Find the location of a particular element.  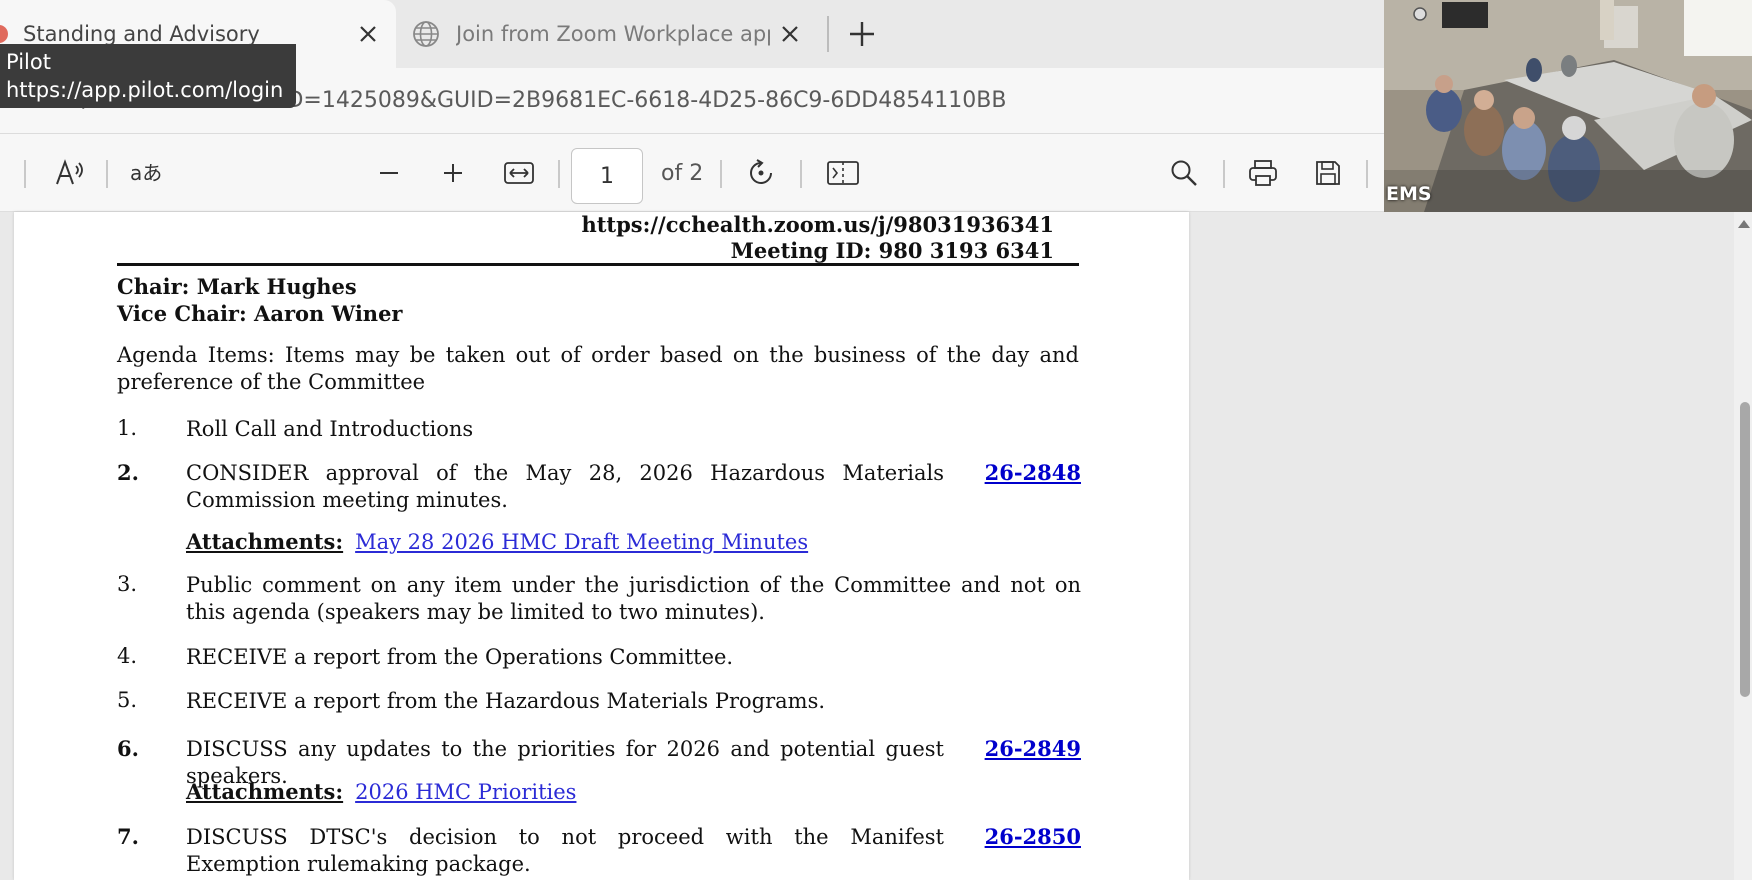

video-feed is located at coordinates (1568, 106).